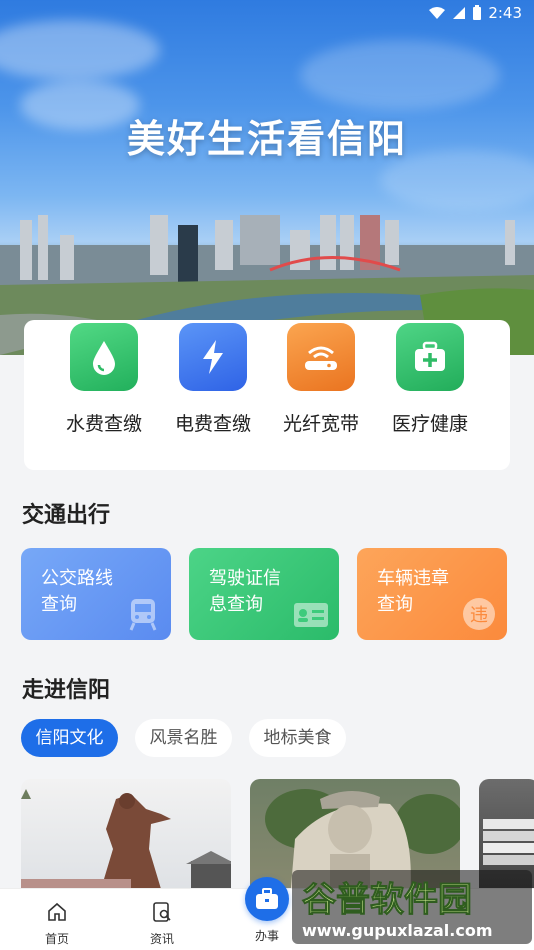  Describe the element at coordinates (245, 578) in the screenshot. I see `card-line1: 驾驶证信` at that location.